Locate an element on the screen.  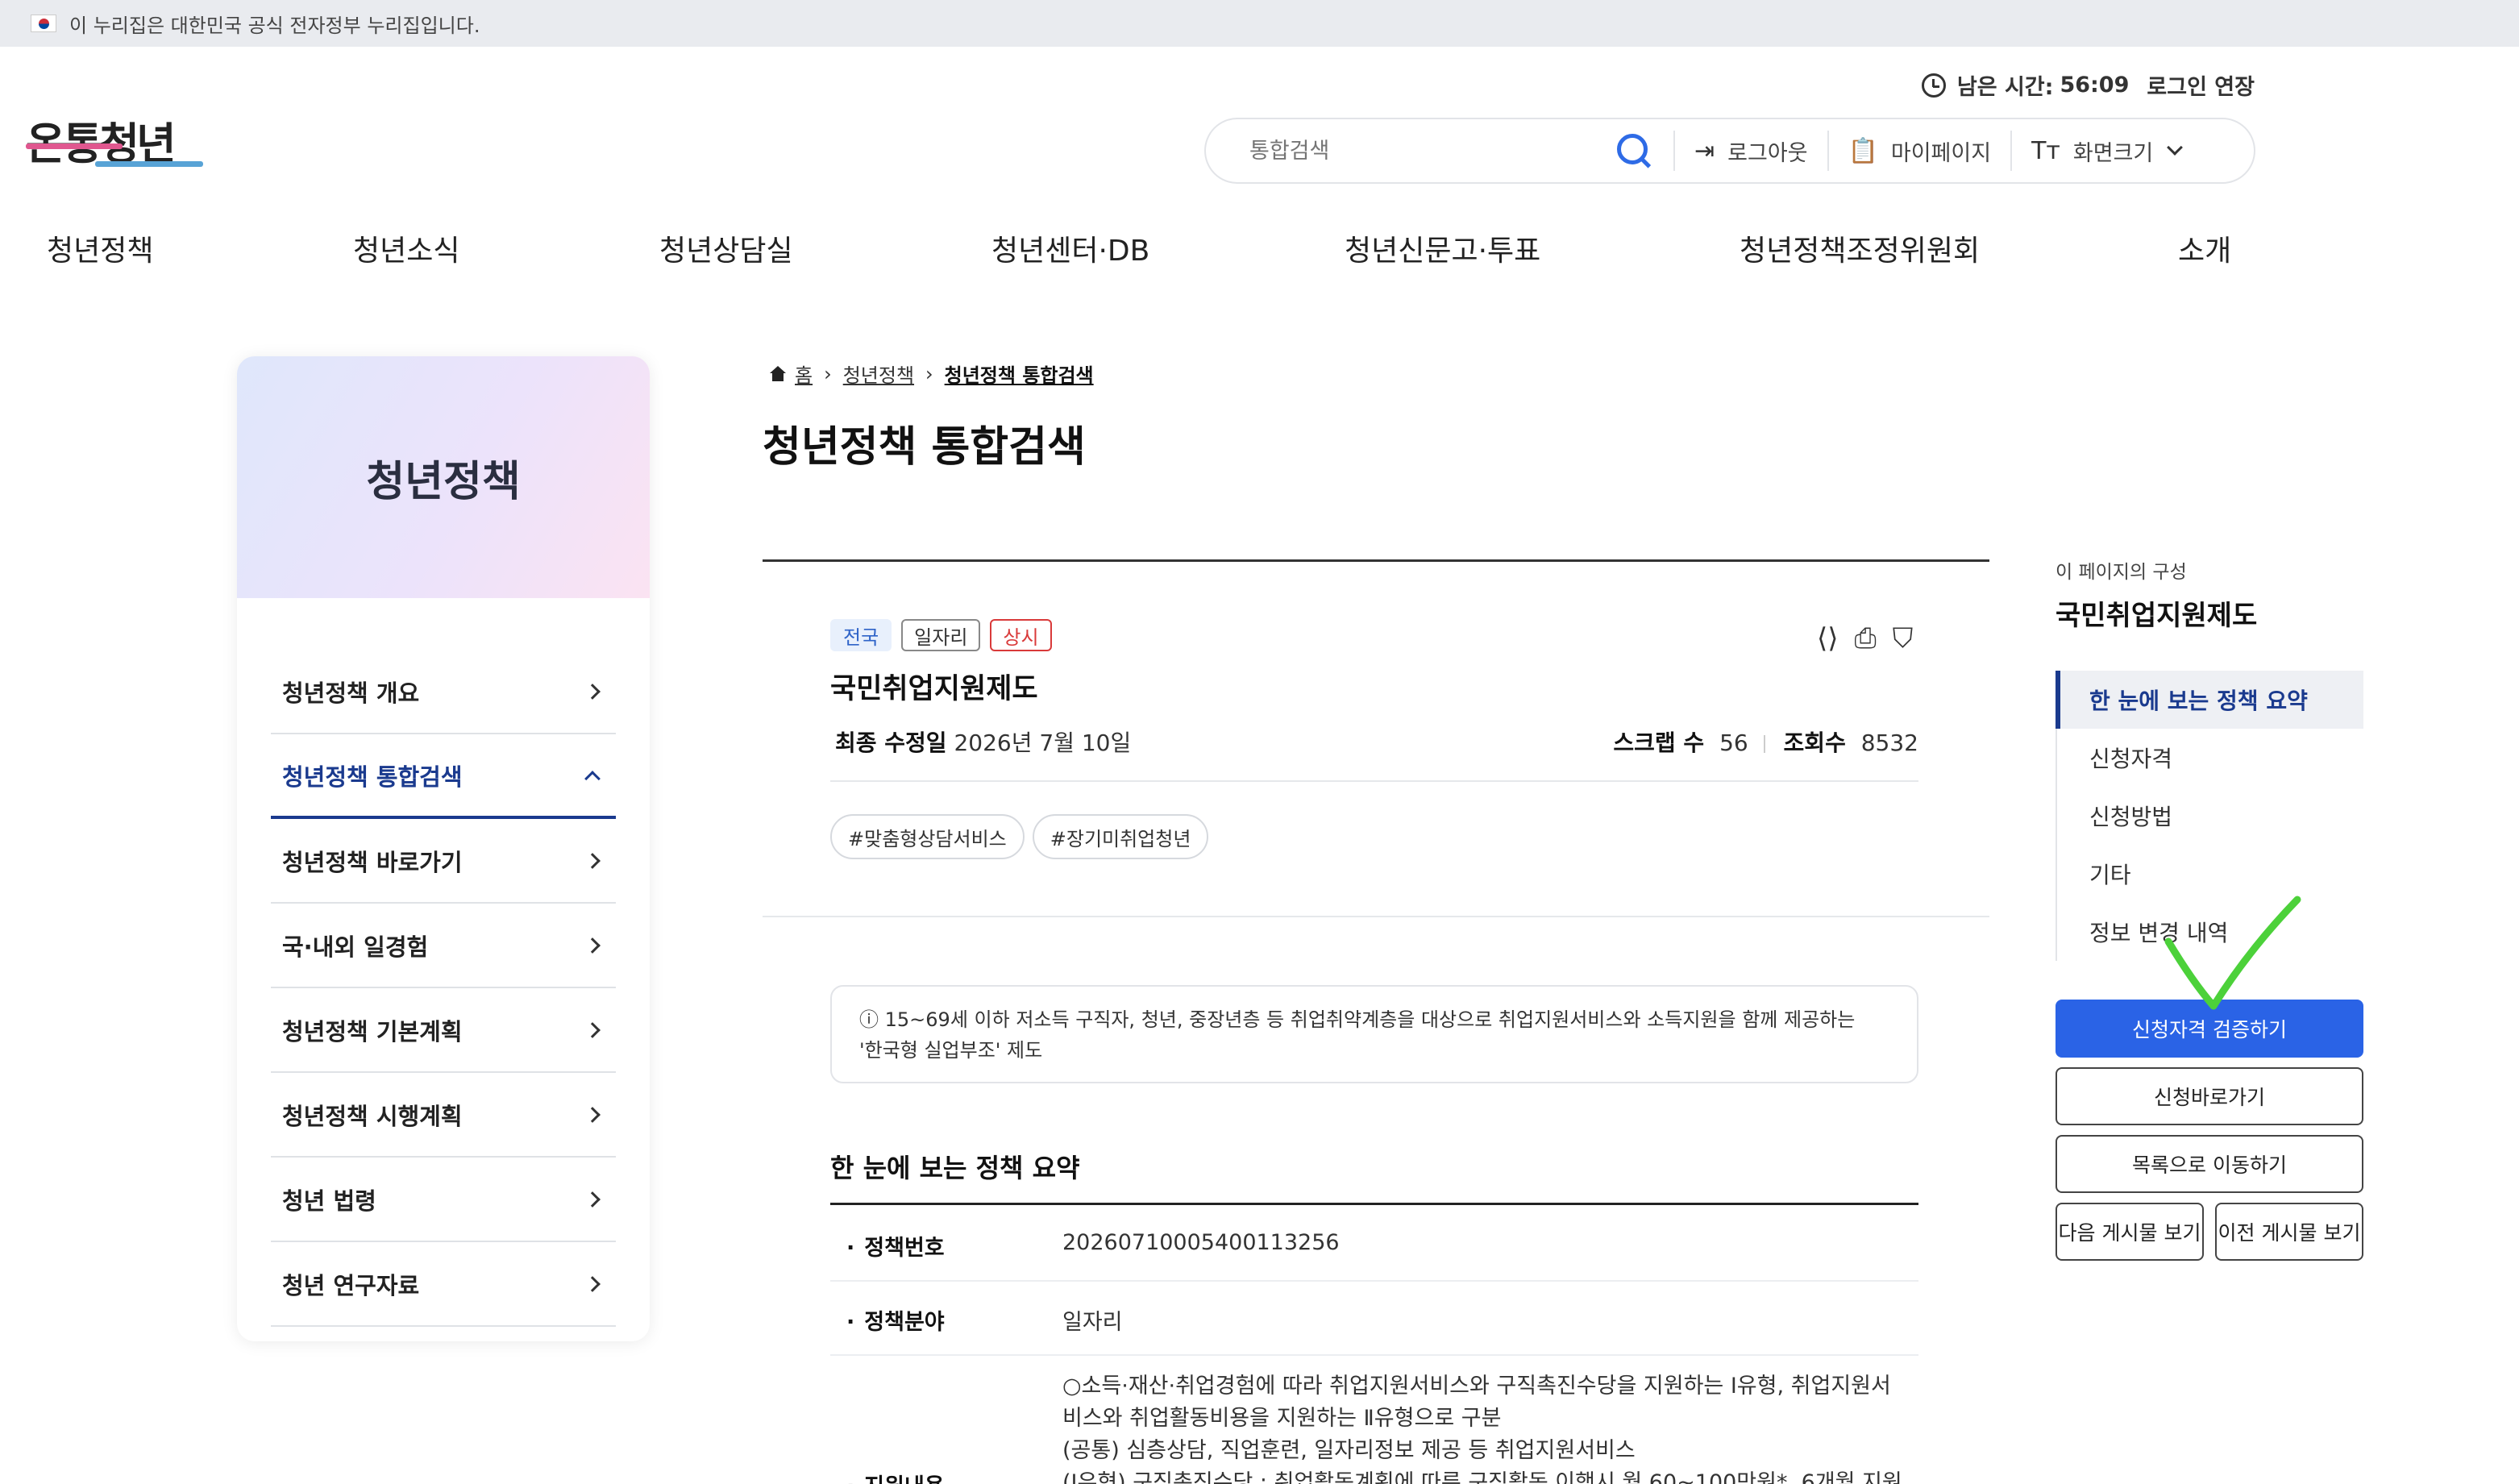
gnb-youth-news: 청년소식 is located at coordinates (406, 248).